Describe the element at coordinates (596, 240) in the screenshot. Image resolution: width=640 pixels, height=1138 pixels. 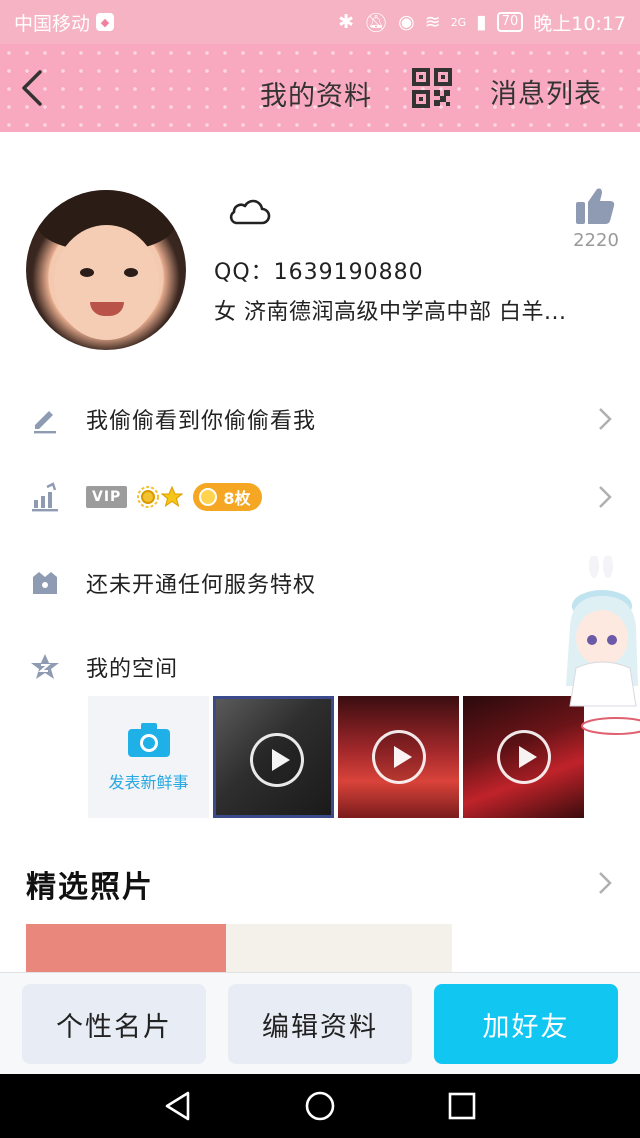
I see `like-count: 2220` at that location.